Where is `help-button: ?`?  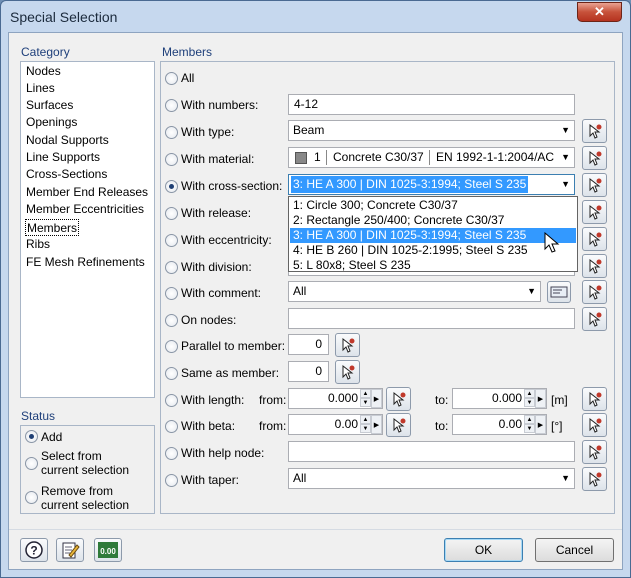
help-button: ? is located at coordinates (34, 550).